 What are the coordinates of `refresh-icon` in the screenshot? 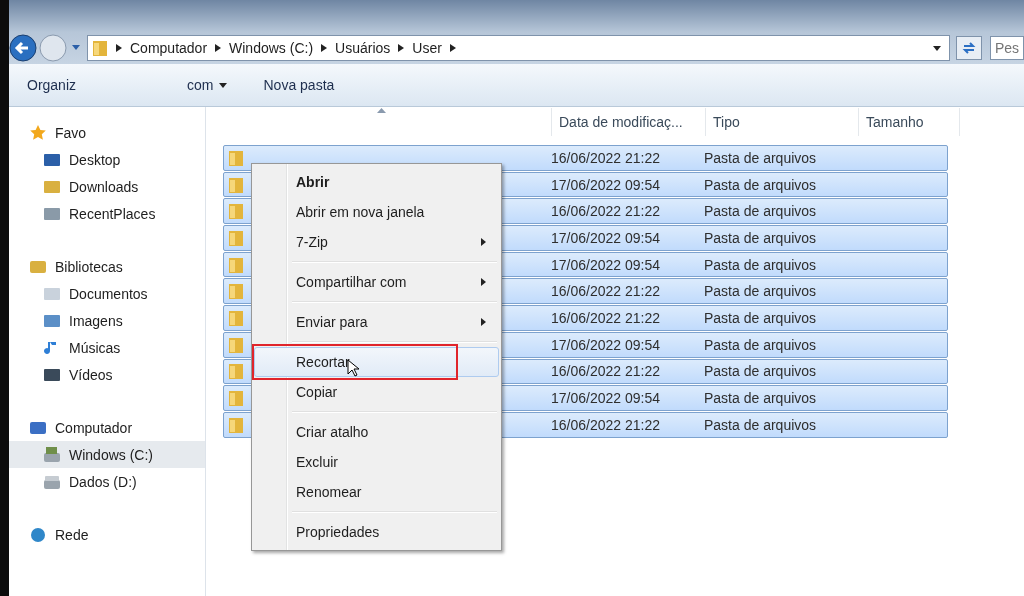 It's located at (969, 48).